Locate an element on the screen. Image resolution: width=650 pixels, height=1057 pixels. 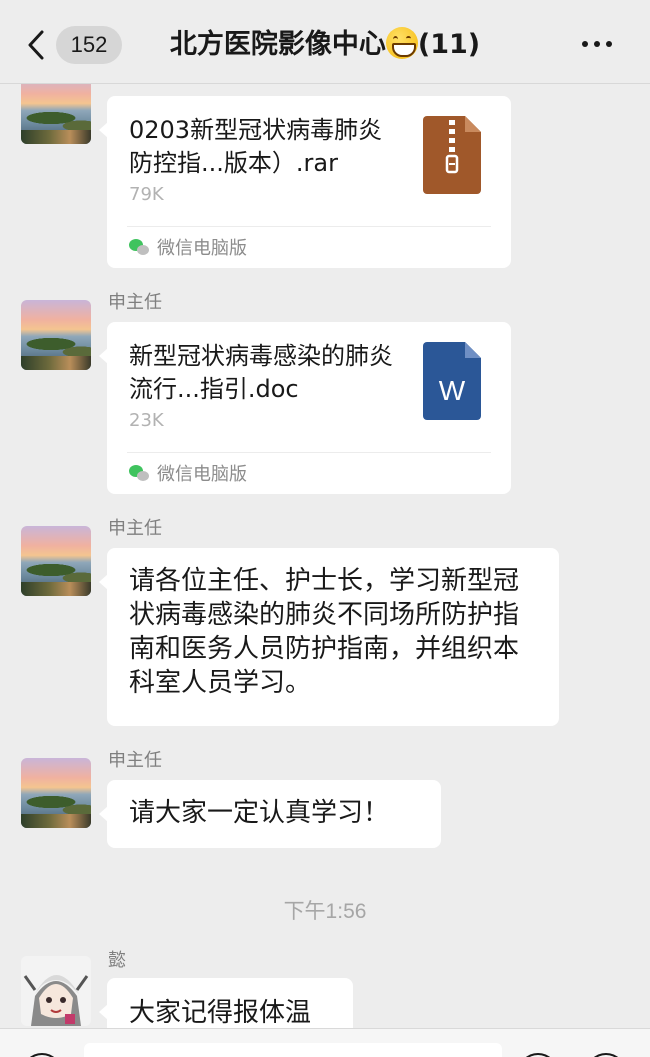
message-text: 请大家一定认真学习！ is located at coordinates (259, 813).